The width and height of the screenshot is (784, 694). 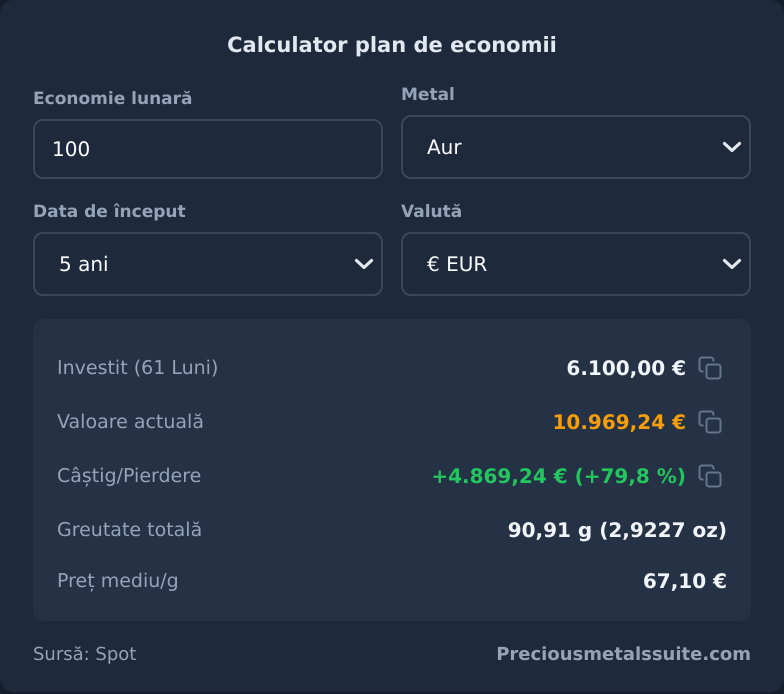 I want to click on field-label: Valută, so click(x=431, y=212).